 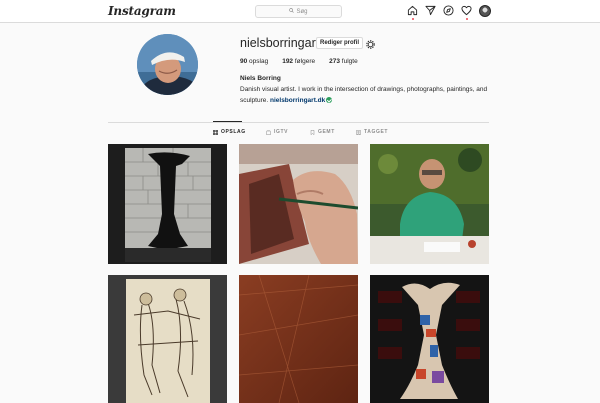 I want to click on verified-check-icon, so click(x=329, y=100).